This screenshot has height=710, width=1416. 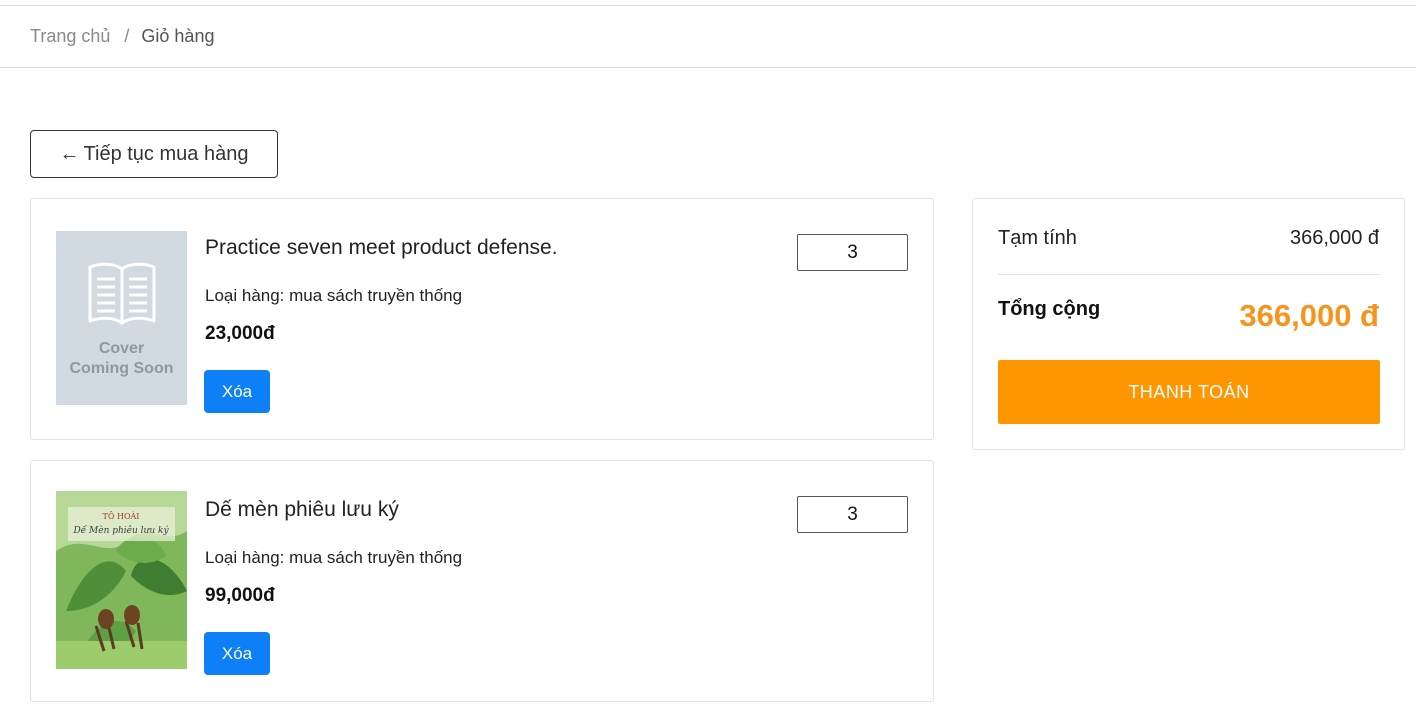 What do you see at coordinates (1049, 309) in the screenshot?
I see `total-label: Tổng cộng` at bounding box center [1049, 309].